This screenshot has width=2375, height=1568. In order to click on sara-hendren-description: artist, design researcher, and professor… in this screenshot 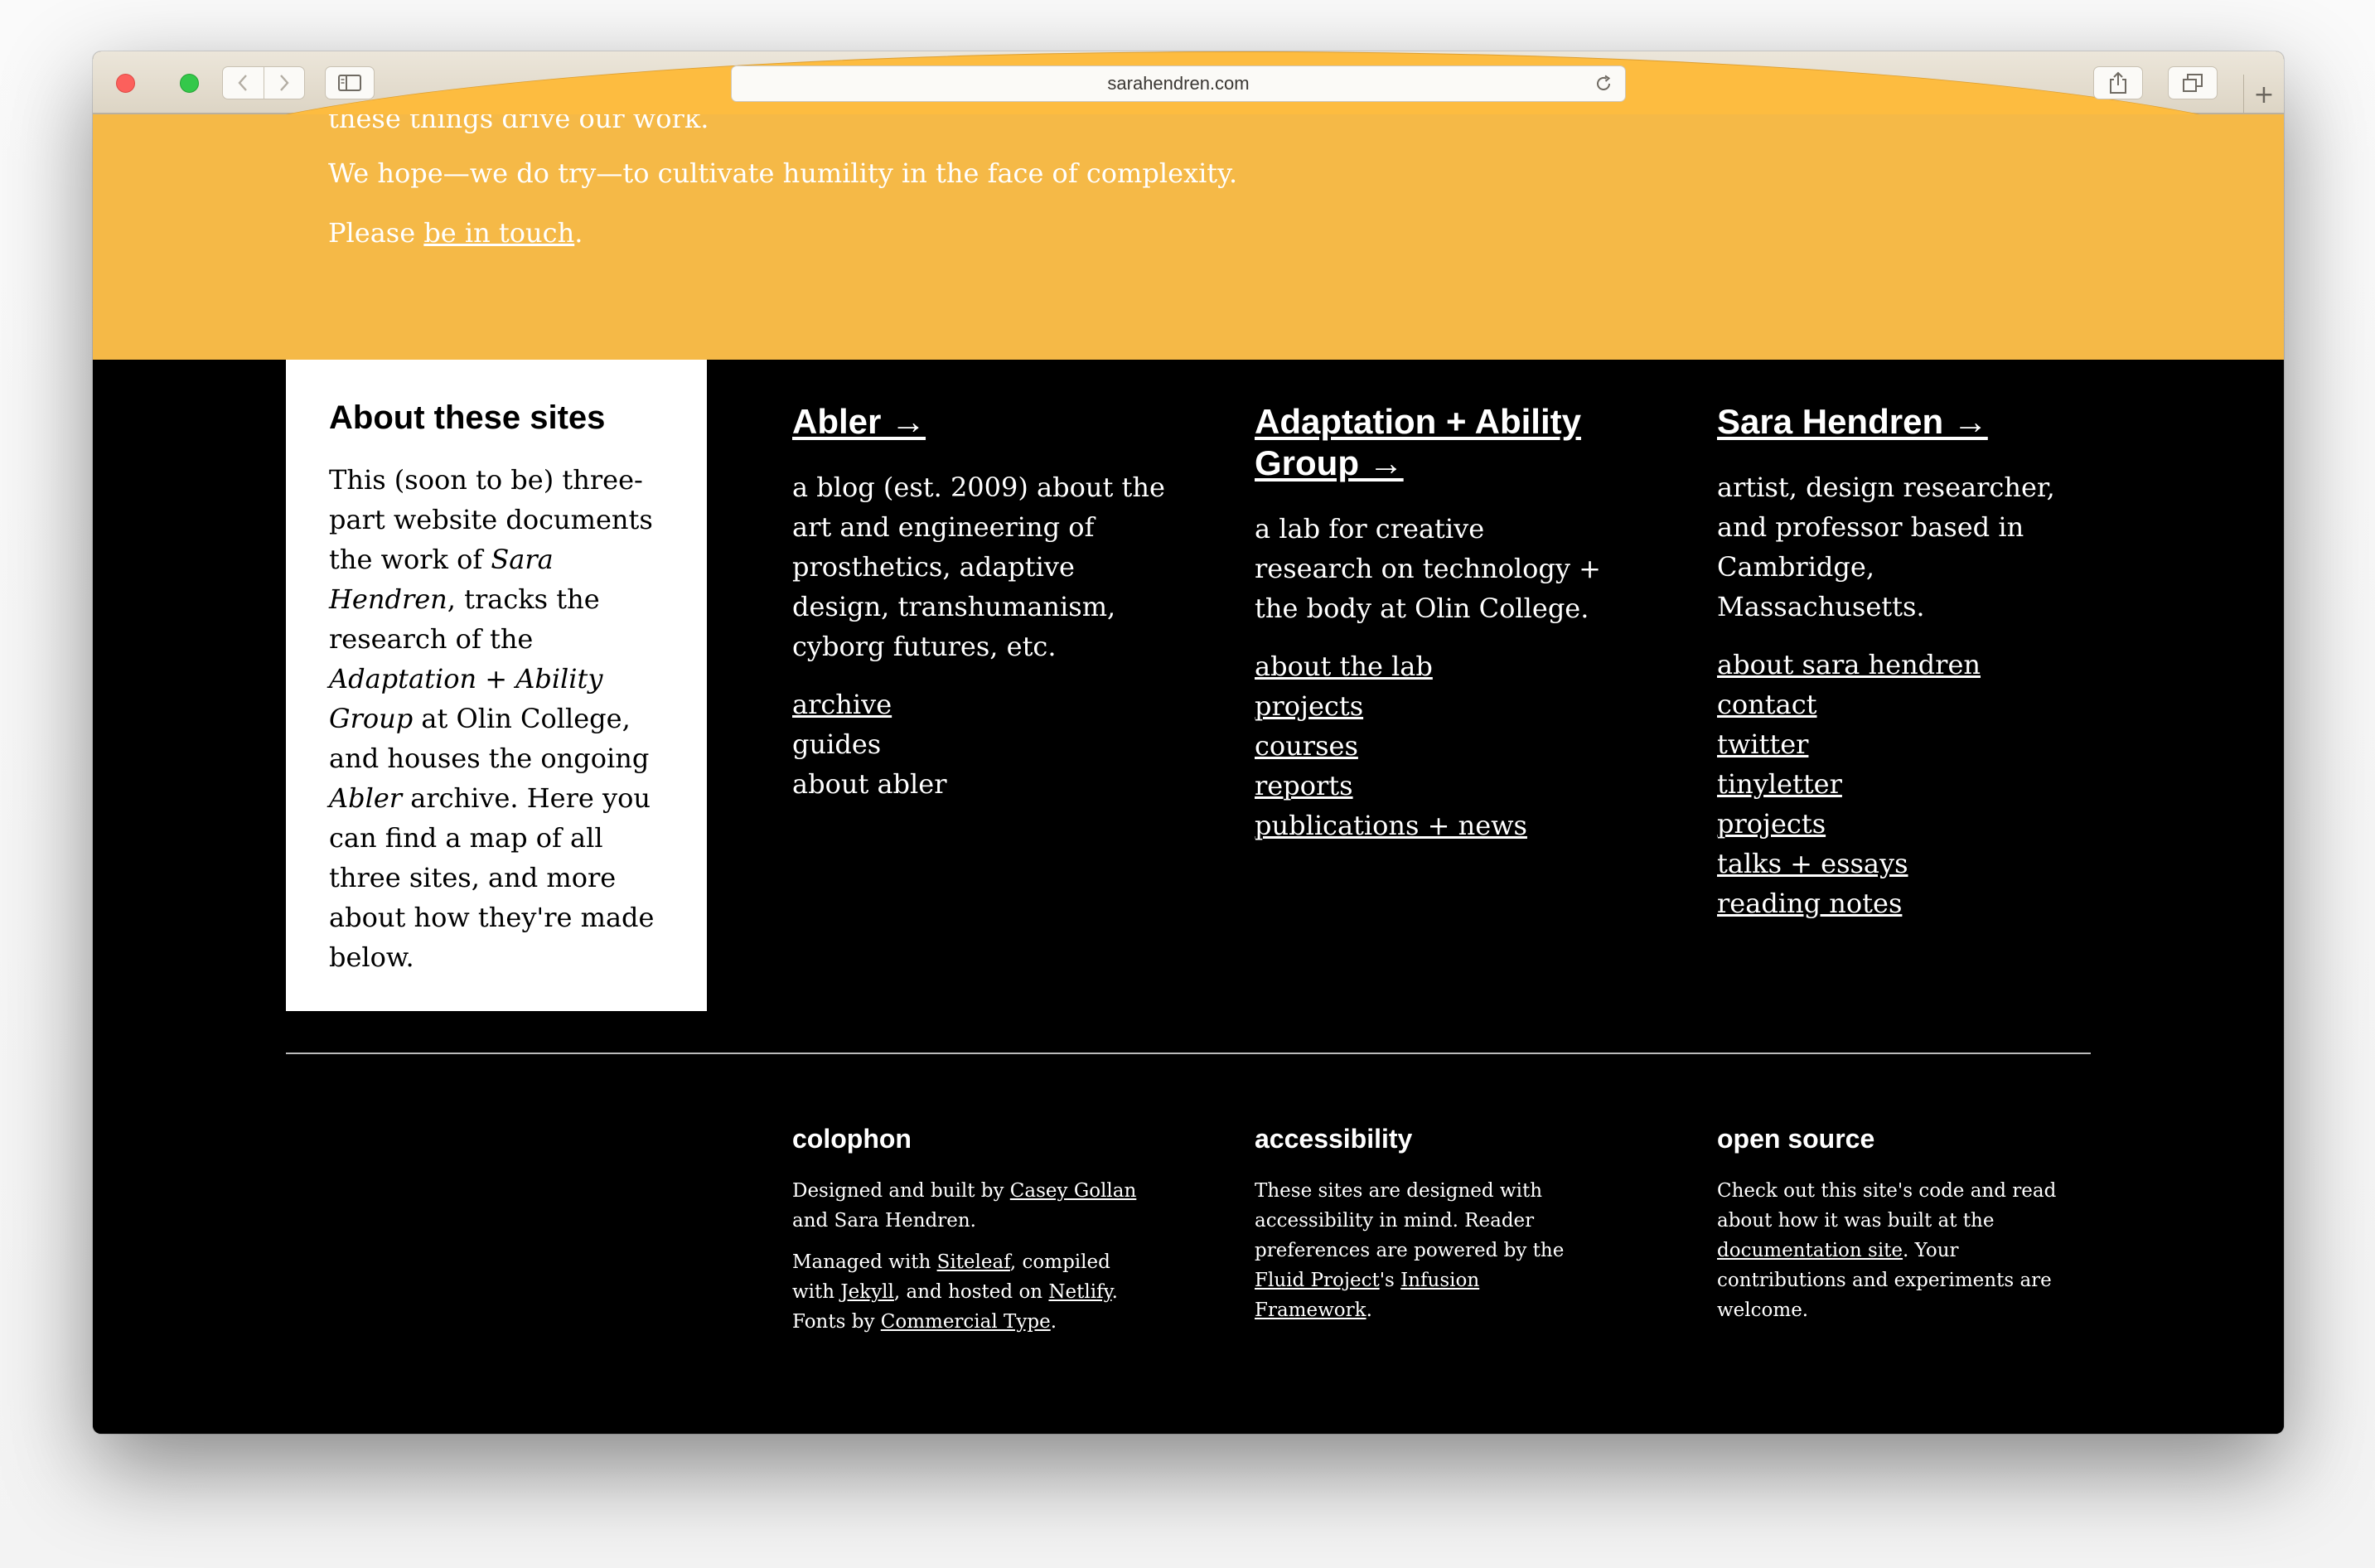, I will do `click(1886, 547)`.